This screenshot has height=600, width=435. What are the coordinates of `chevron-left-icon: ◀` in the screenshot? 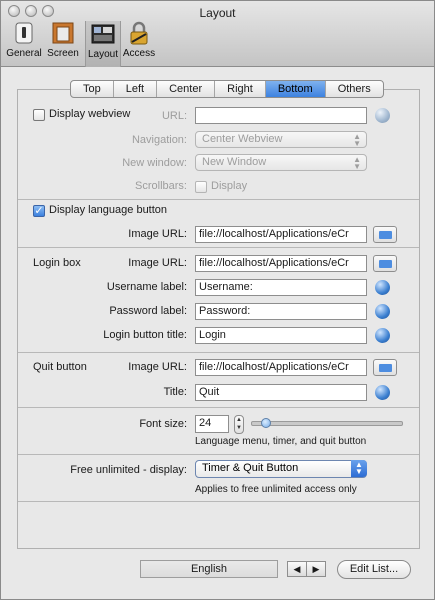 It's located at (297, 569).